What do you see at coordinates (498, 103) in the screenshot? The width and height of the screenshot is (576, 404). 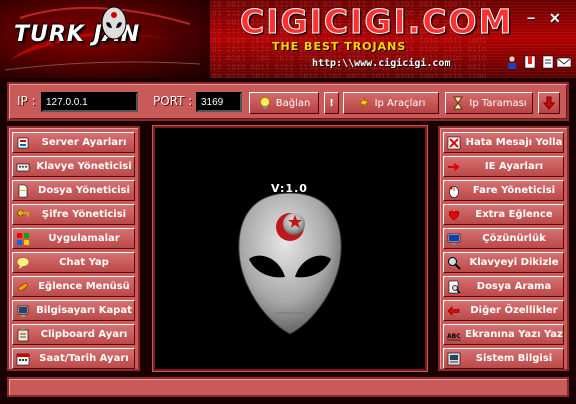 I see `ip-scan-label: Ip Taraması` at bounding box center [498, 103].